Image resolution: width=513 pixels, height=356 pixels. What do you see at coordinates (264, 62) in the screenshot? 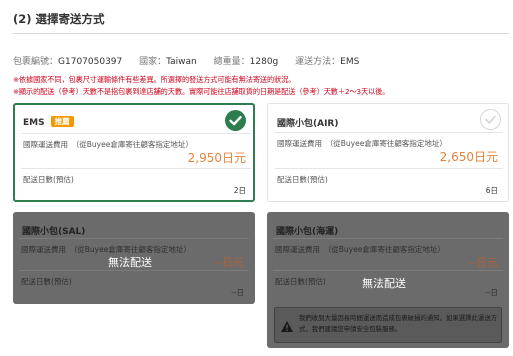
I see `weight-value: 1280g` at bounding box center [264, 62].